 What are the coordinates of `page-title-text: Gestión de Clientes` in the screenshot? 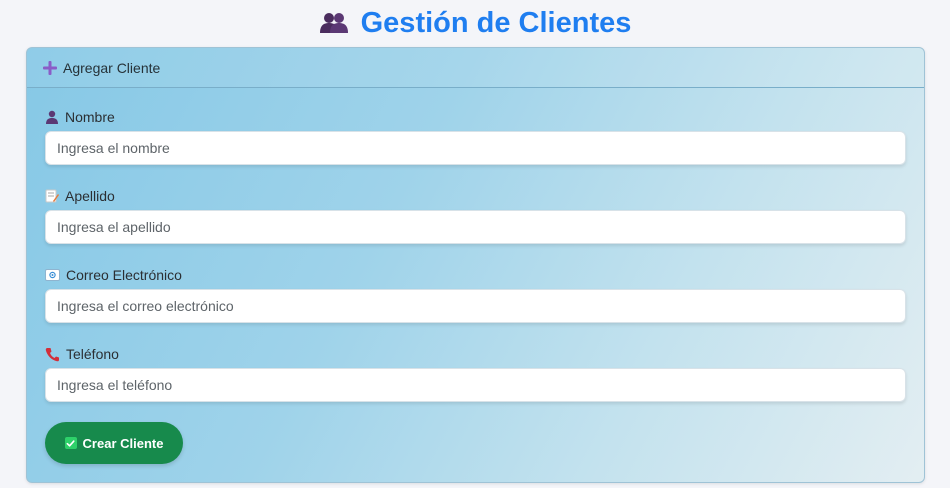 It's located at (496, 22).